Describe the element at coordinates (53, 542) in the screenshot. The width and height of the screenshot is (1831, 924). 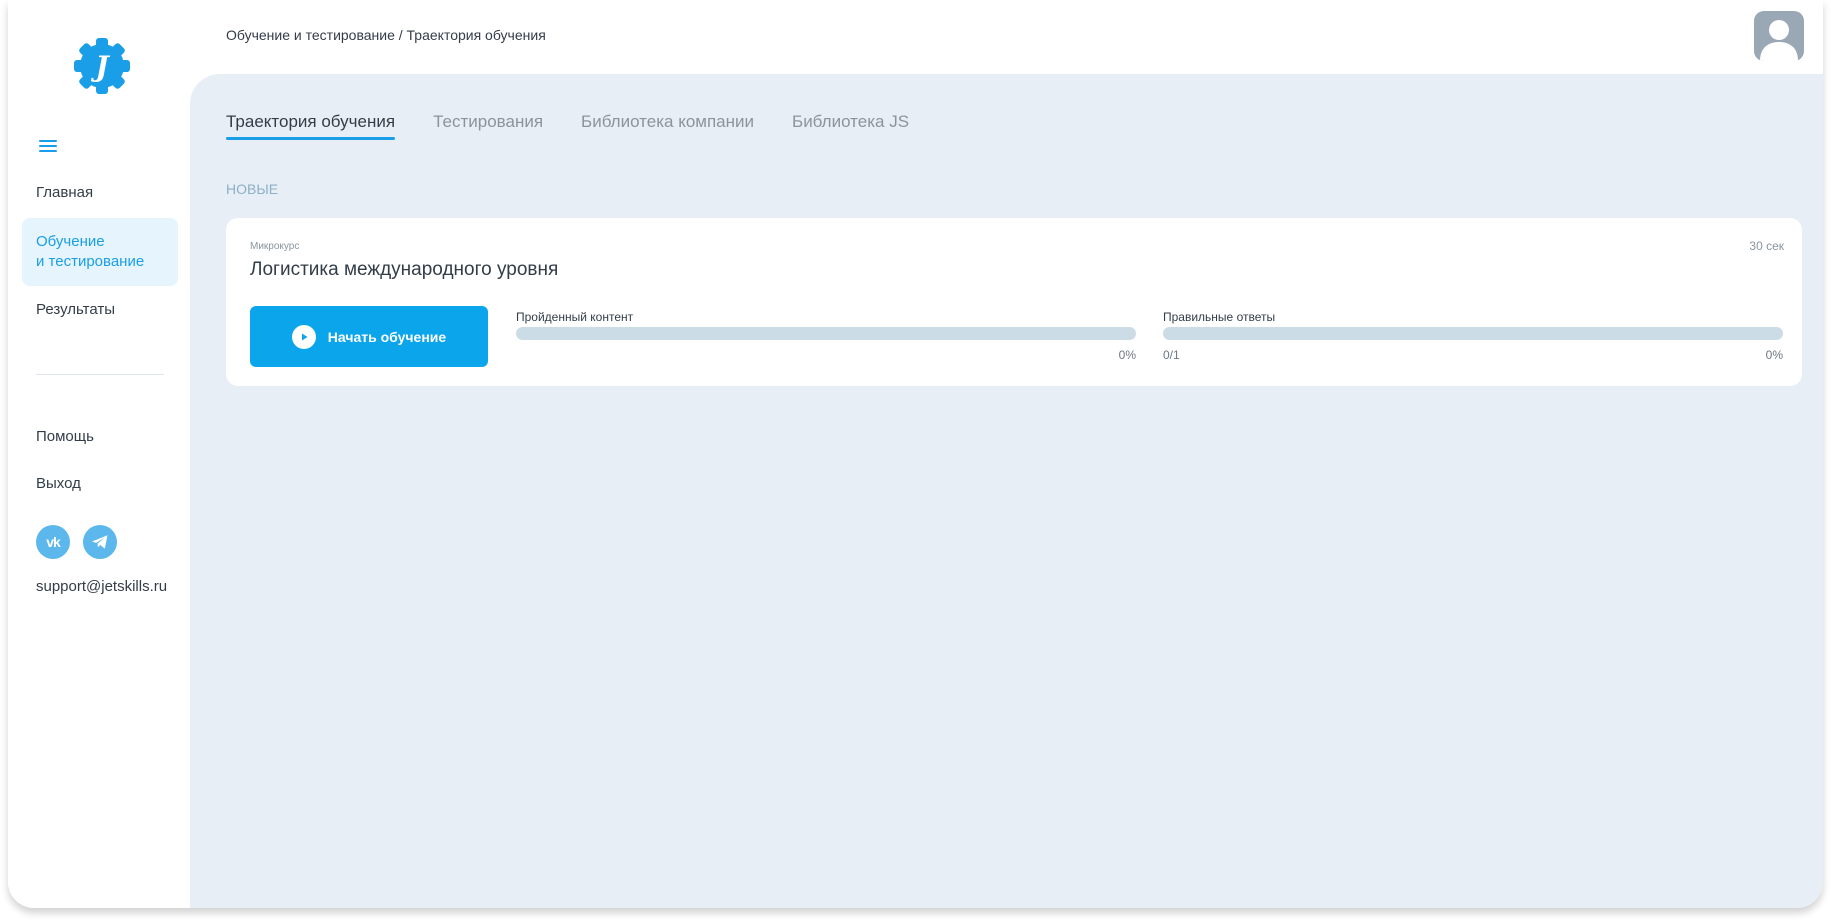
I see `vk-icon: vk` at that location.